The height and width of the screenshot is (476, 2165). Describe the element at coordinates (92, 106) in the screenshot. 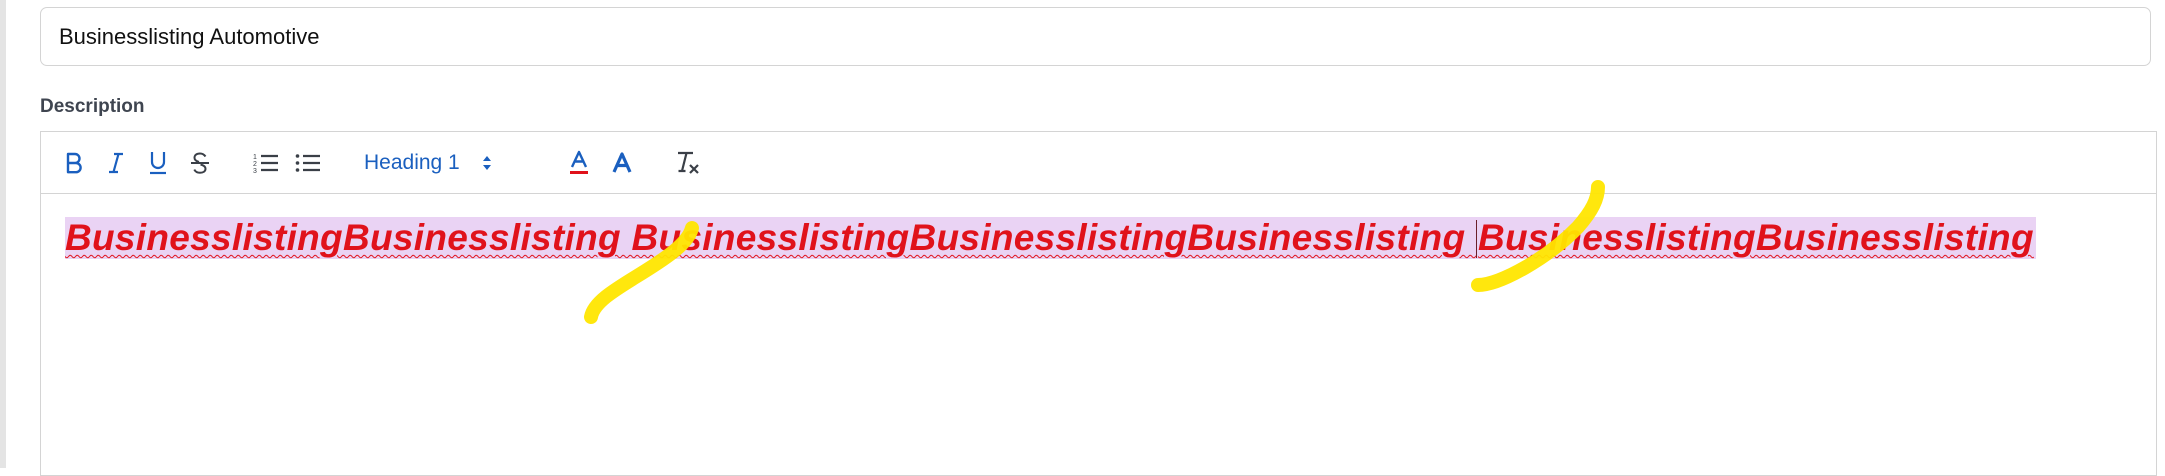

I see `description-label: Description` at that location.